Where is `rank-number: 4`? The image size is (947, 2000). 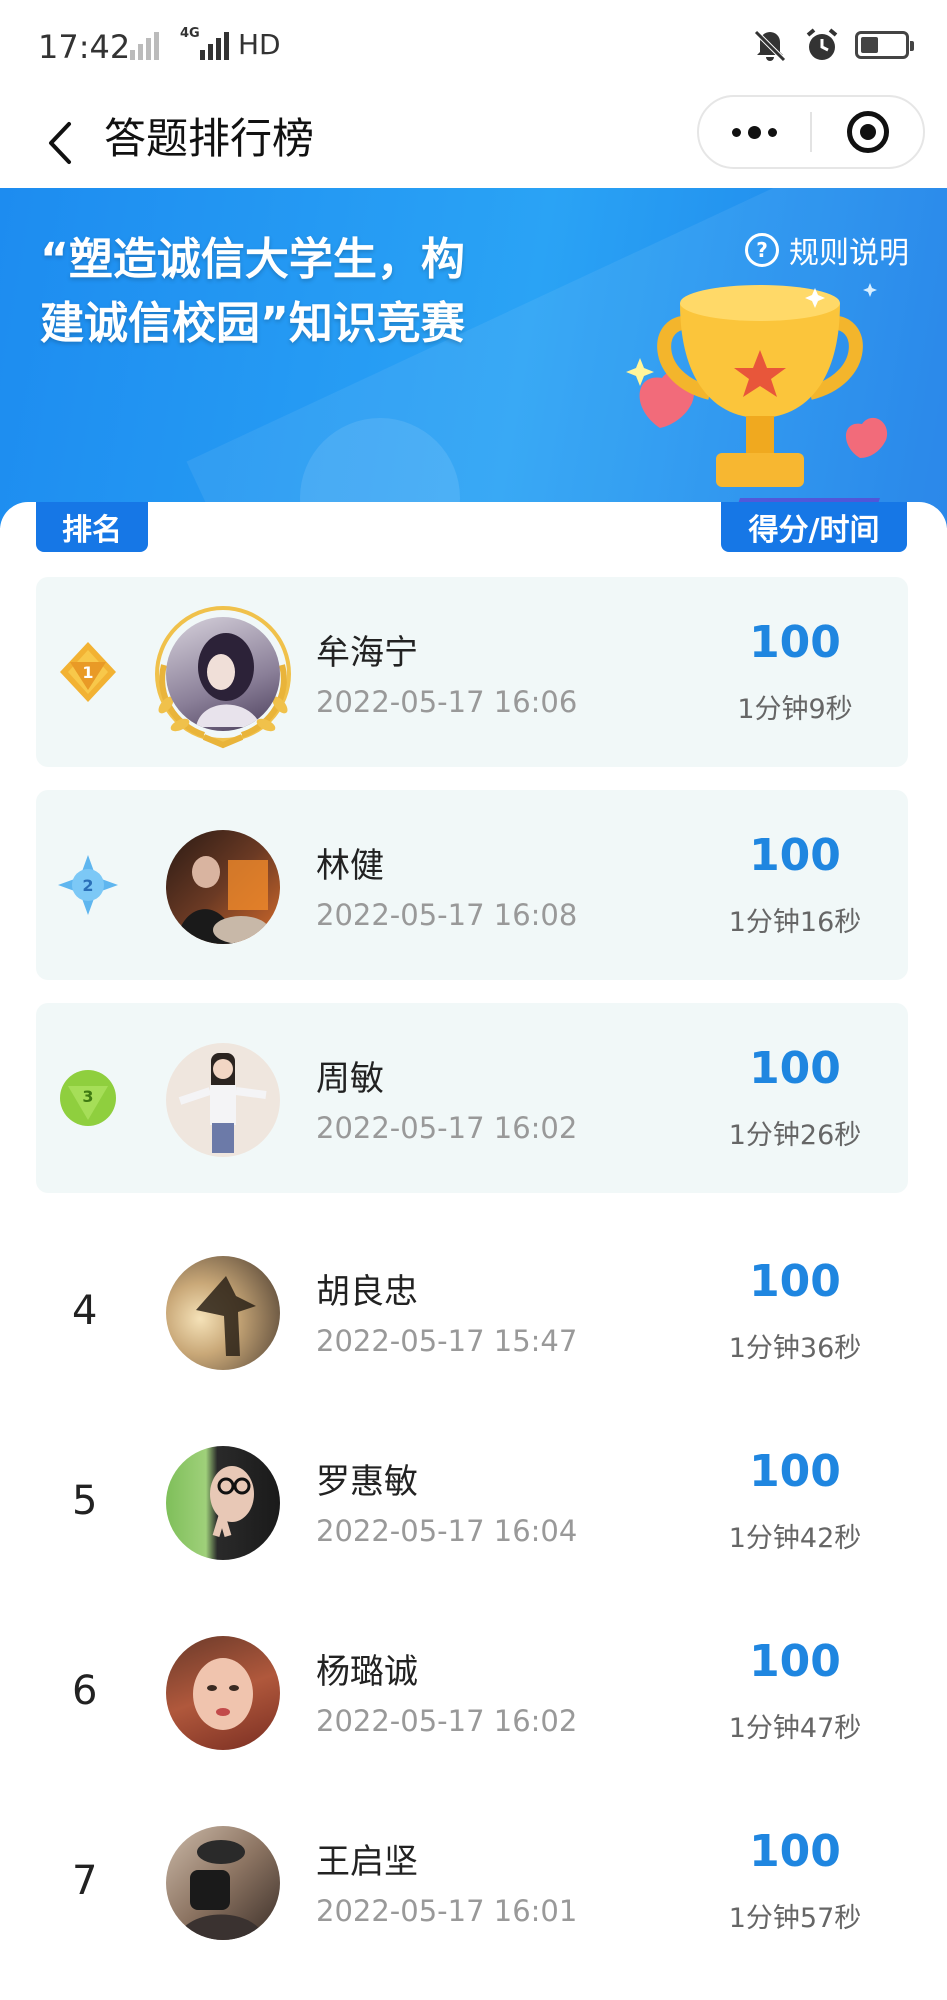 rank-number: 4 is located at coordinates (85, 1311).